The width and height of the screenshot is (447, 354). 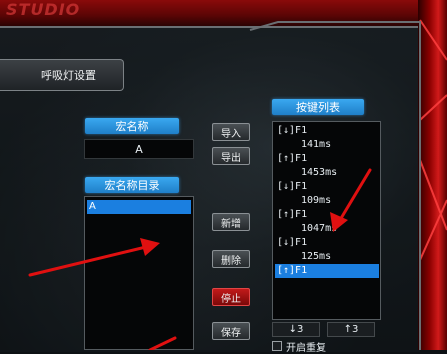 What do you see at coordinates (139, 207) in the screenshot?
I see `macro-list-item: A` at bounding box center [139, 207].